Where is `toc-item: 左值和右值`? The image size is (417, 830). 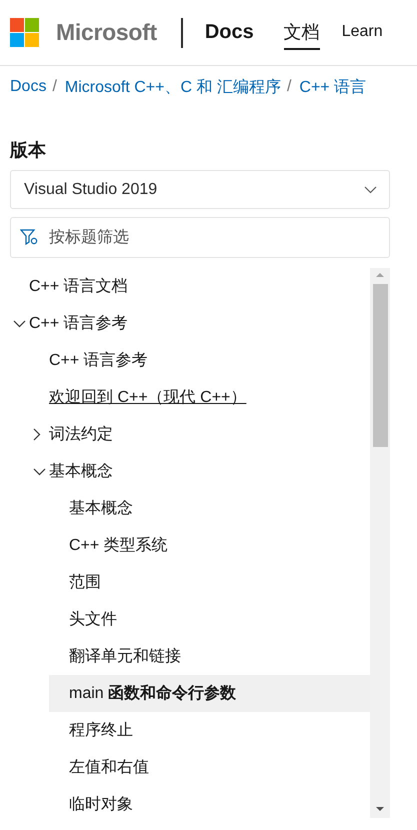
toc-item: 左值和右值 is located at coordinates (209, 767).